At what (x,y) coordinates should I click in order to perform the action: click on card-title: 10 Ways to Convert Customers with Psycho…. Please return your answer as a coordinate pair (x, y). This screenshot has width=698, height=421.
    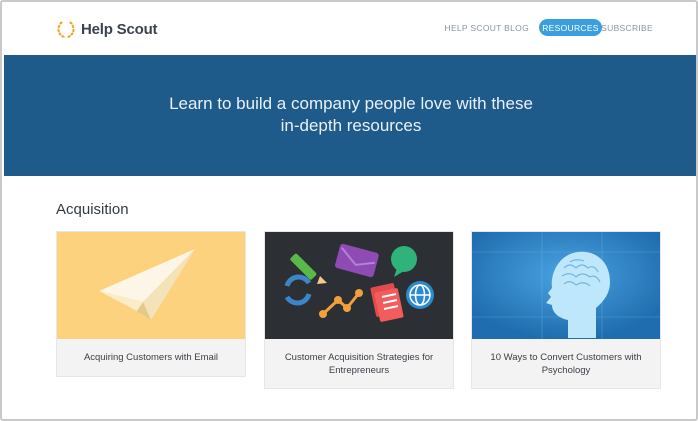
    Looking at the image, I should click on (566, 364).